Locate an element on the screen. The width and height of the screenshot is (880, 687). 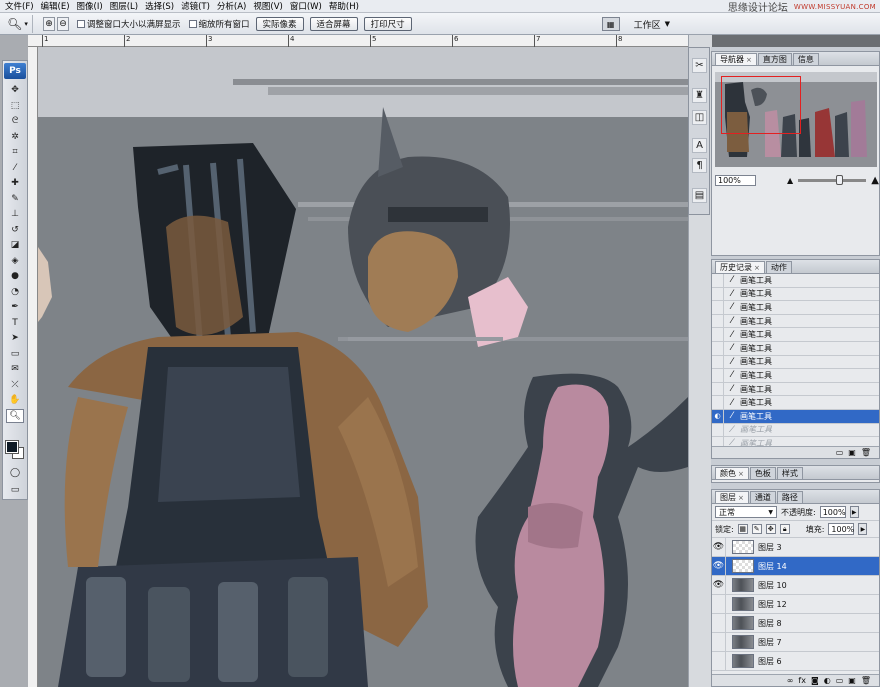
navigator-view-box is located at coordinates (761, 105).